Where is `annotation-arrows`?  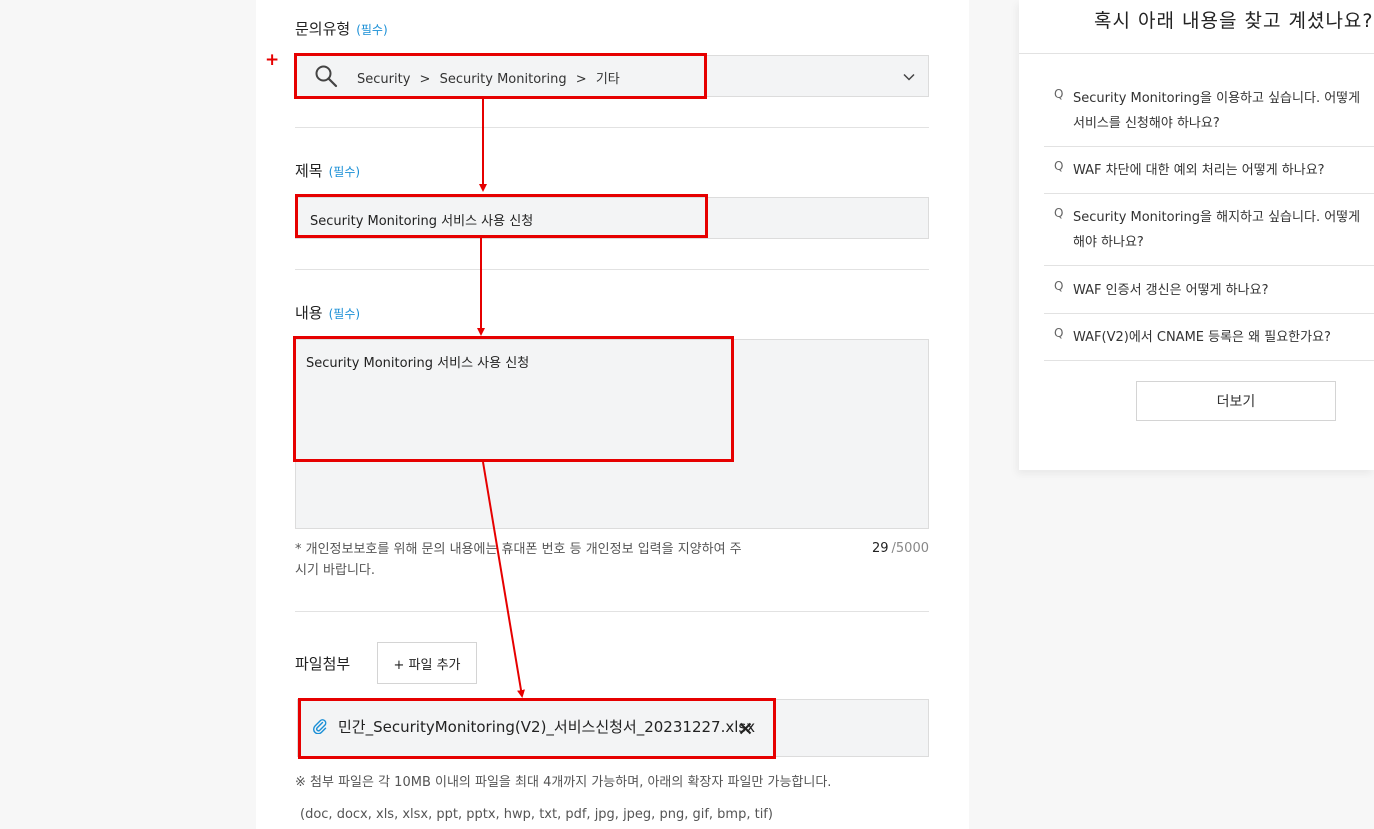
annotation-arrows is located at coordinates (501, 398).